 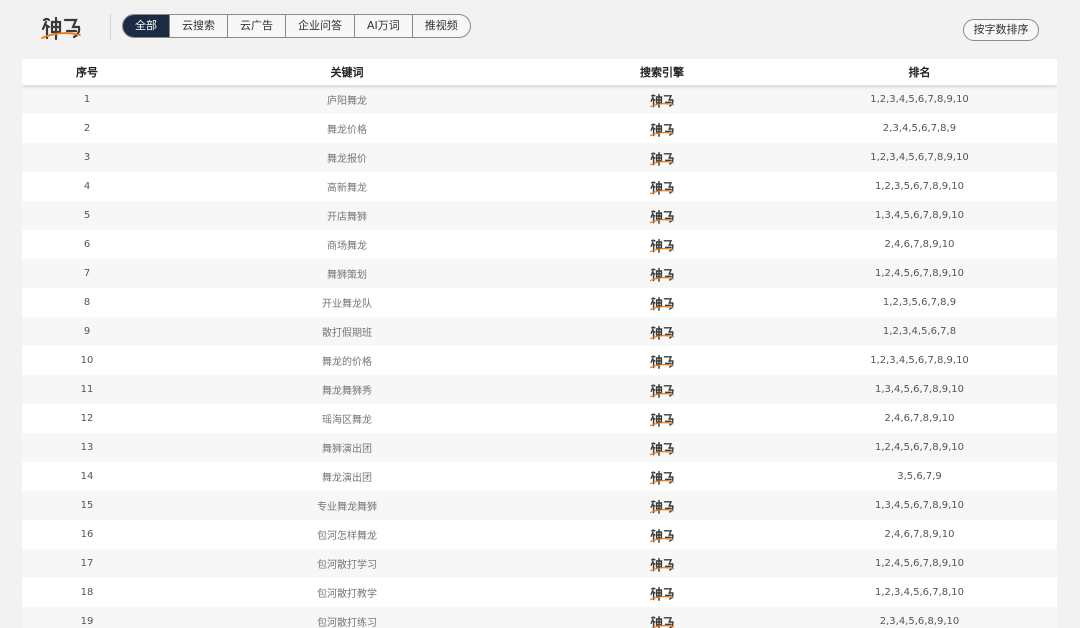 I want to click on row-keyword: 舞龙舞狮秀, so click(x=347, y=391).